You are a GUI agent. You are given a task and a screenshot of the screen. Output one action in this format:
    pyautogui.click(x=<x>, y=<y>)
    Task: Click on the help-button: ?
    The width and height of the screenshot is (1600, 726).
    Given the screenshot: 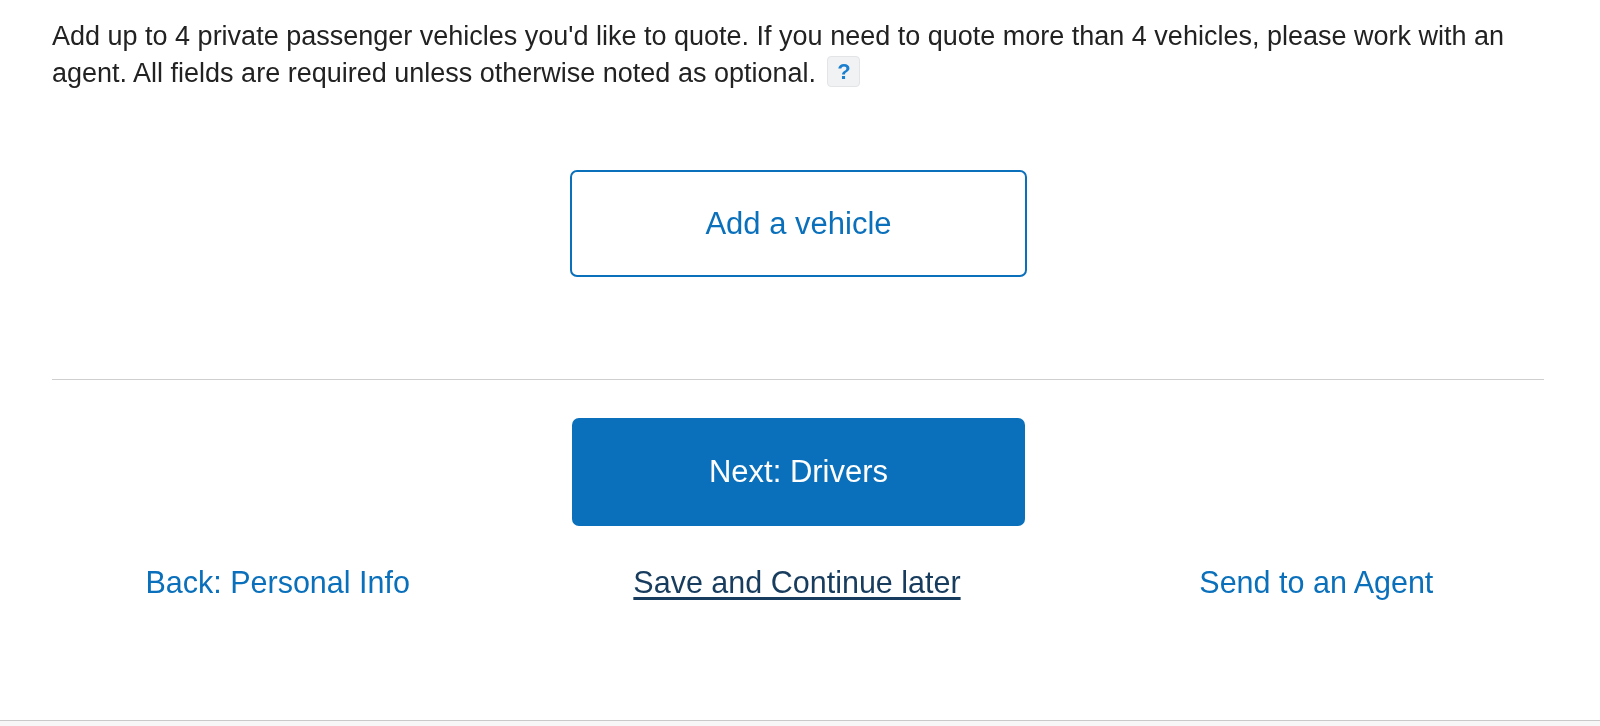 What is the action you would take?
    pyautogui.click(x=844, y=72)
    